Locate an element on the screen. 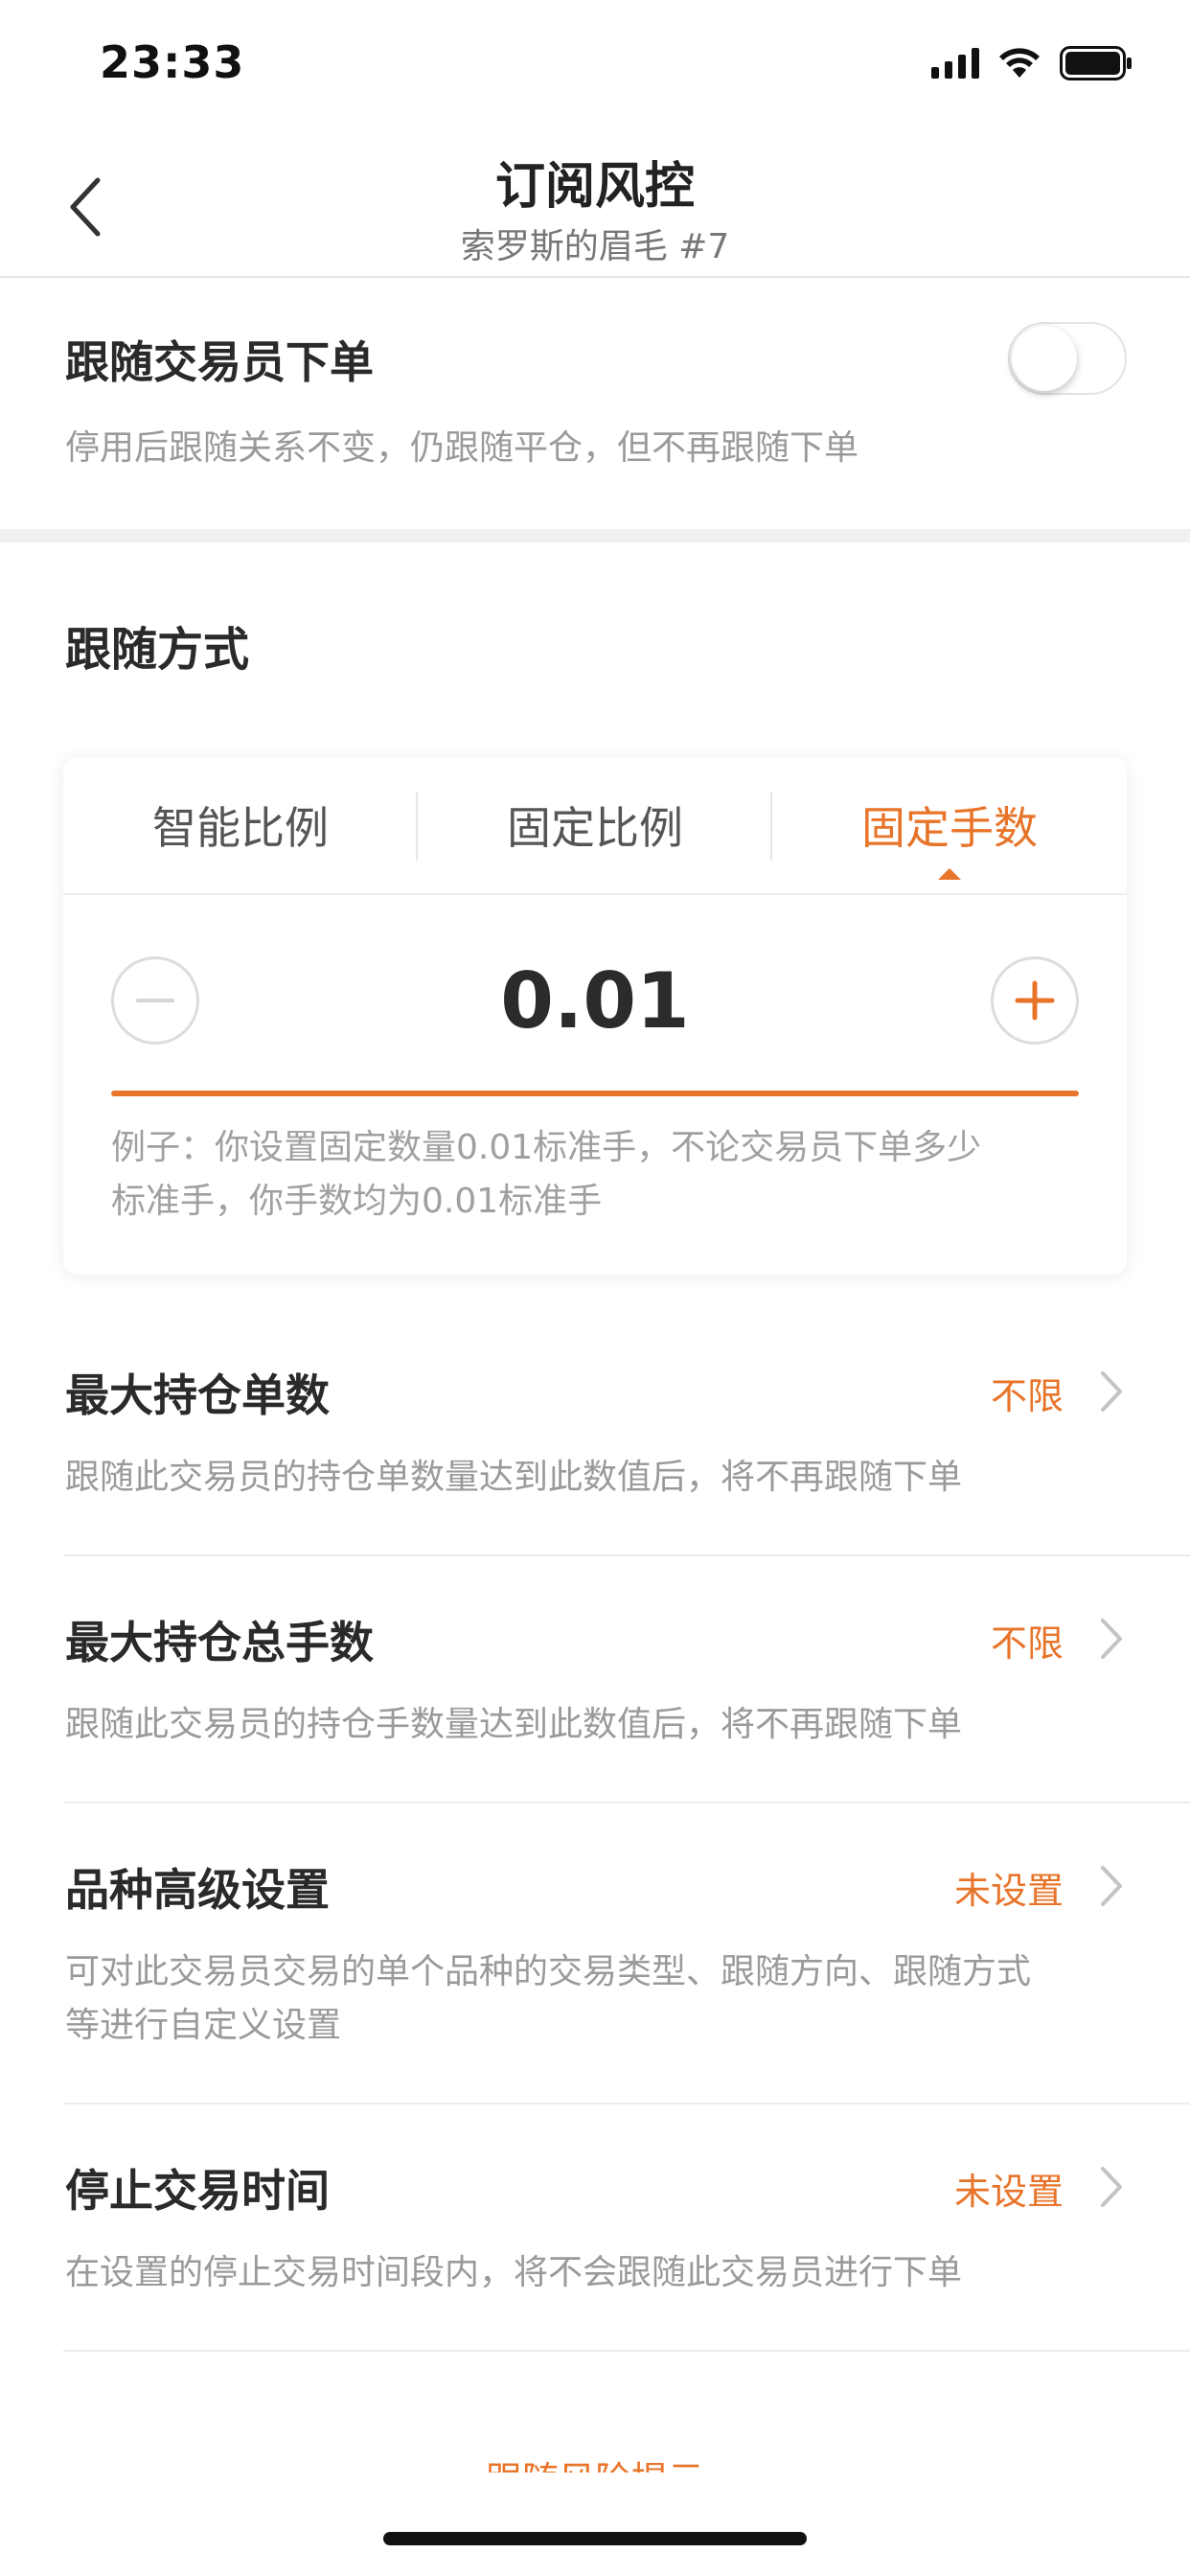 The height and width of the screenshot is (2576, 1190). status-time: 23:33 is located at coordinates (172, 62).